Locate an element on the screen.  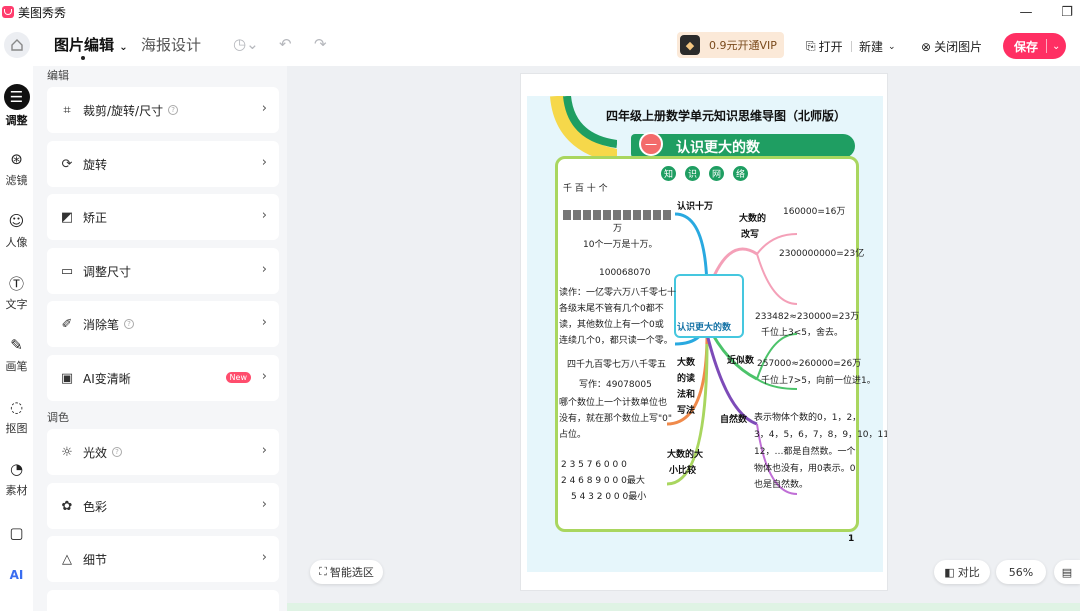
poster-text: 257000≈260000=26万 is located at coordinates (809, 364).